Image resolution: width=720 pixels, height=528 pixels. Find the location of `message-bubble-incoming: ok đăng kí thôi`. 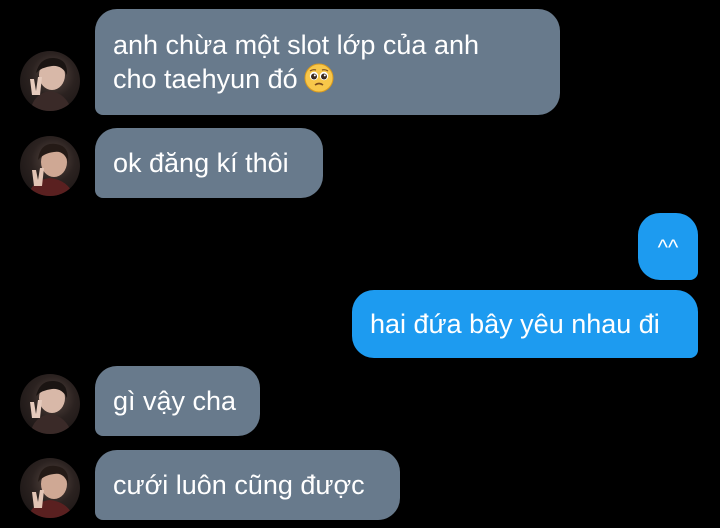

message-bubble-incoming: ok đăng kí thôi is located at coordinates (209, 163).